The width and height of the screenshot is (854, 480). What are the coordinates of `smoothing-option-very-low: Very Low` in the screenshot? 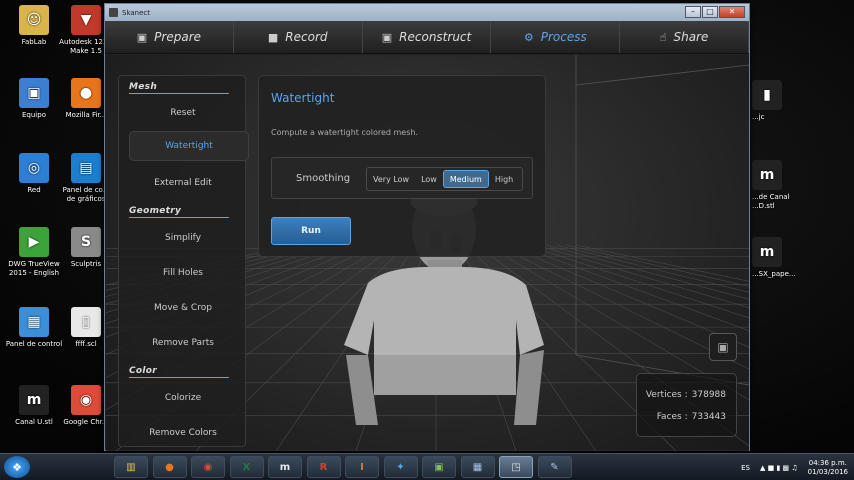 It's located at (391, 179).